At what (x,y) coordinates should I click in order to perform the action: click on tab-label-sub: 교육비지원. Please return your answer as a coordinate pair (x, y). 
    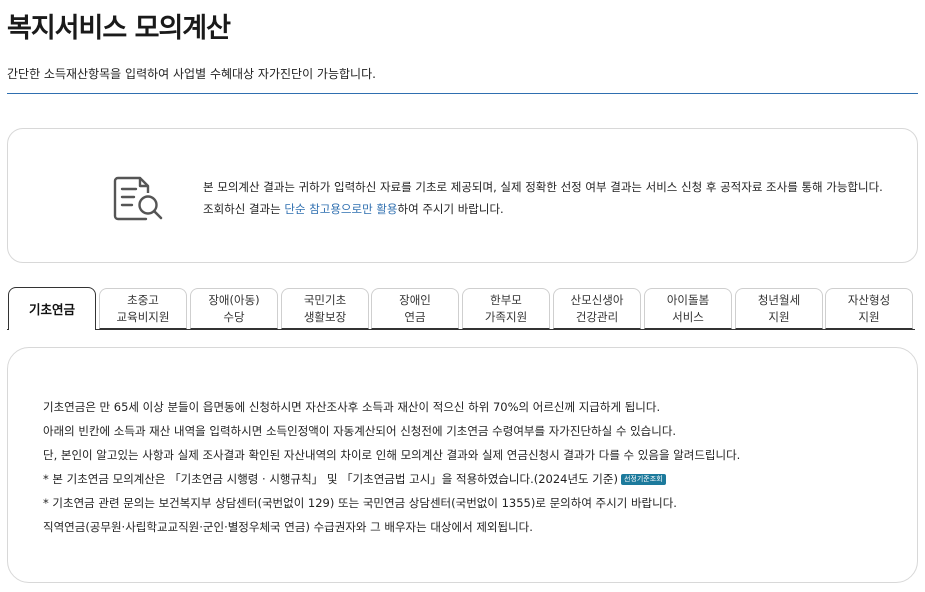
    Looking at the image, I should click on (143, 316).